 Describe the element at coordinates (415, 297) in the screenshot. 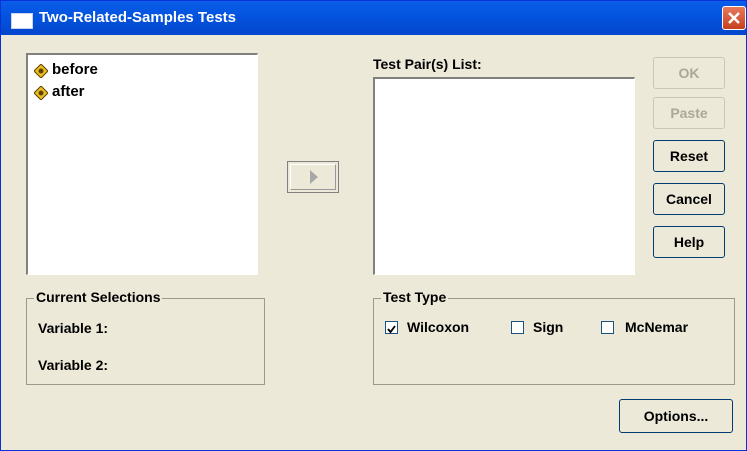

I see `test-type-title: Test Type` at that location.